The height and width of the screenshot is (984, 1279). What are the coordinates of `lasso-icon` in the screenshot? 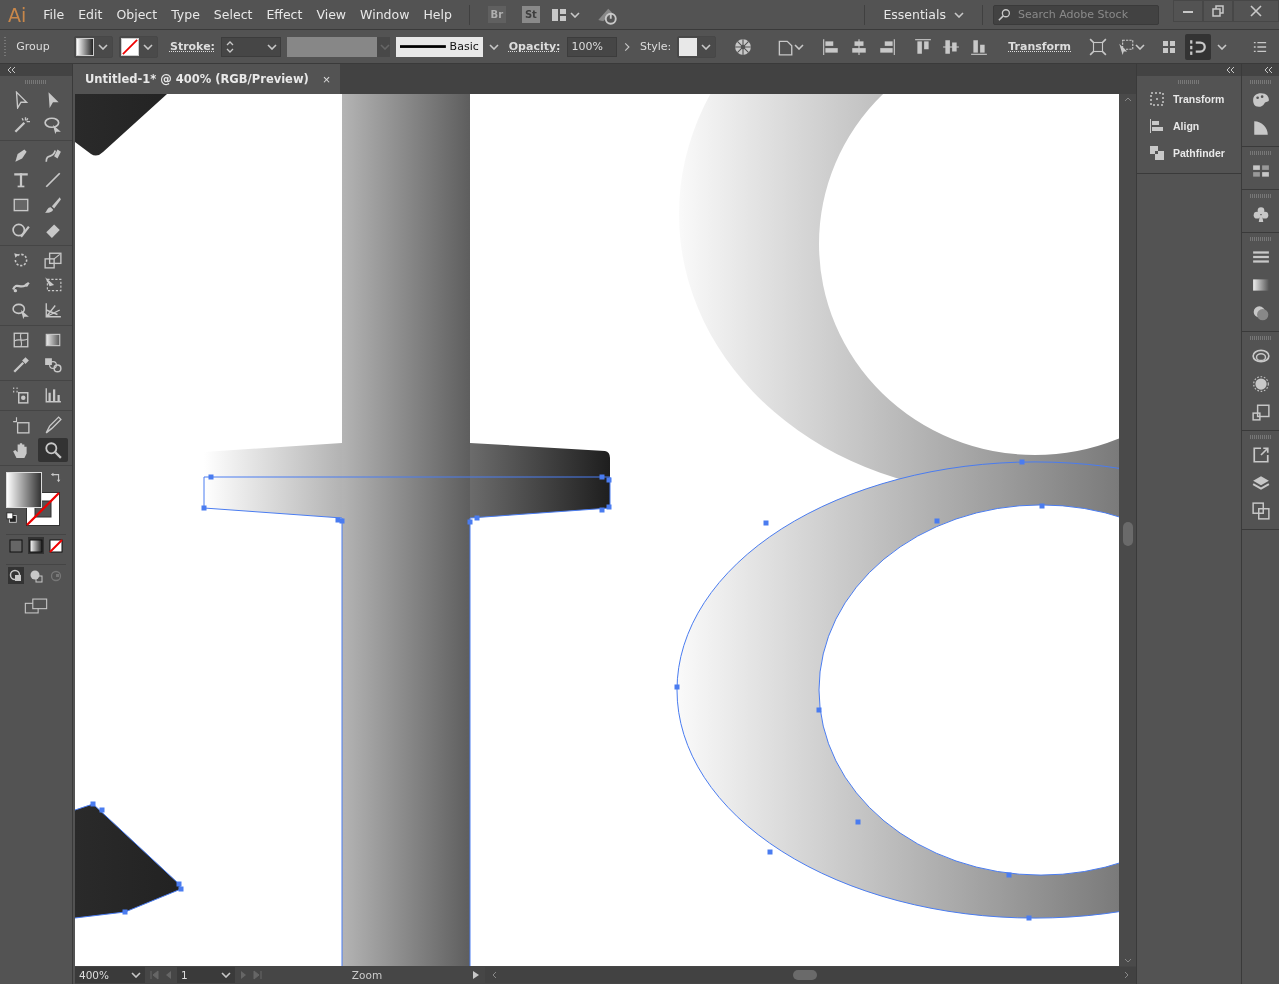 It's located at (53, 125).